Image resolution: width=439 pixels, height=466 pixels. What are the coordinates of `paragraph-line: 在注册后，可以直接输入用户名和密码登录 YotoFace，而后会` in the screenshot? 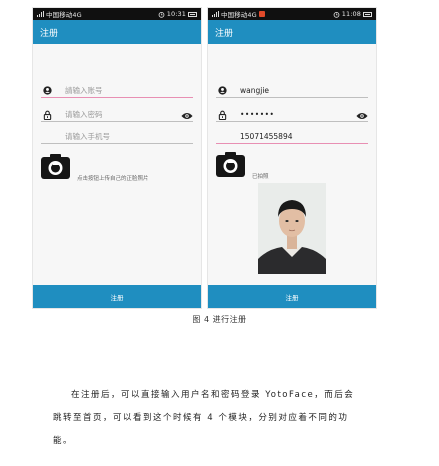 It's located at (213, 395).